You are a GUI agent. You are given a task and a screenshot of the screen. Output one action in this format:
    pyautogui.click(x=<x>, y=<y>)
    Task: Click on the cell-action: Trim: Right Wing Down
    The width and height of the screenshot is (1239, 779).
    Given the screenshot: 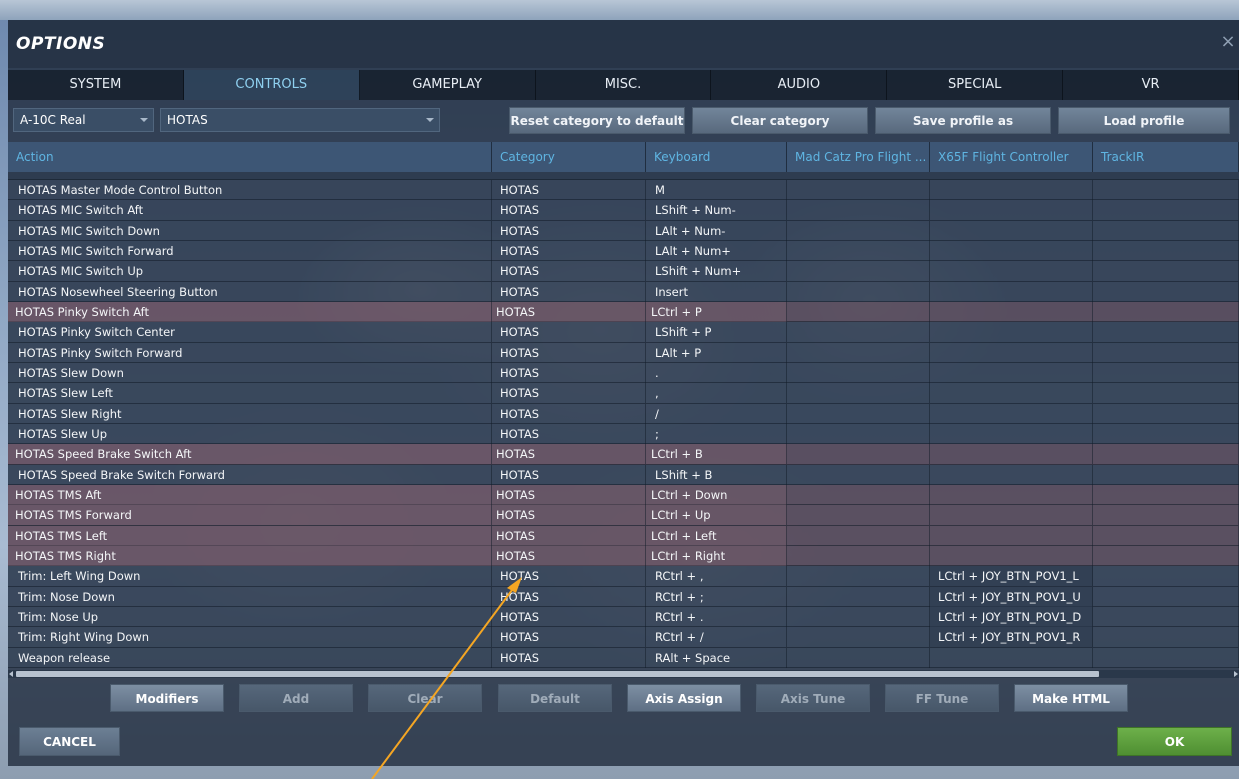 What is the action you would take?
    pyautogui.click(x=250, y=637)
    